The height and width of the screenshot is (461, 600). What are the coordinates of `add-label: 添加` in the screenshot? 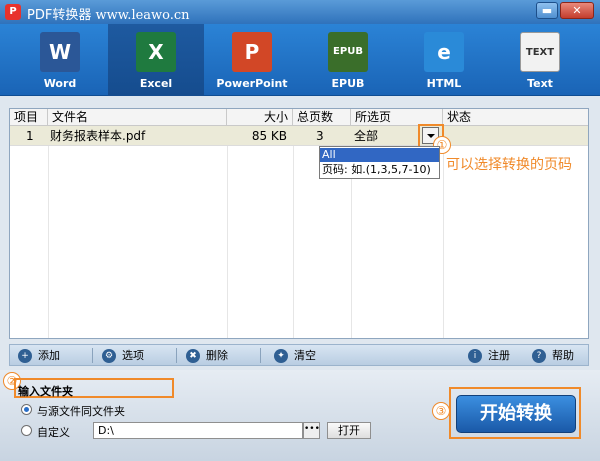 It's located at (49, 355).